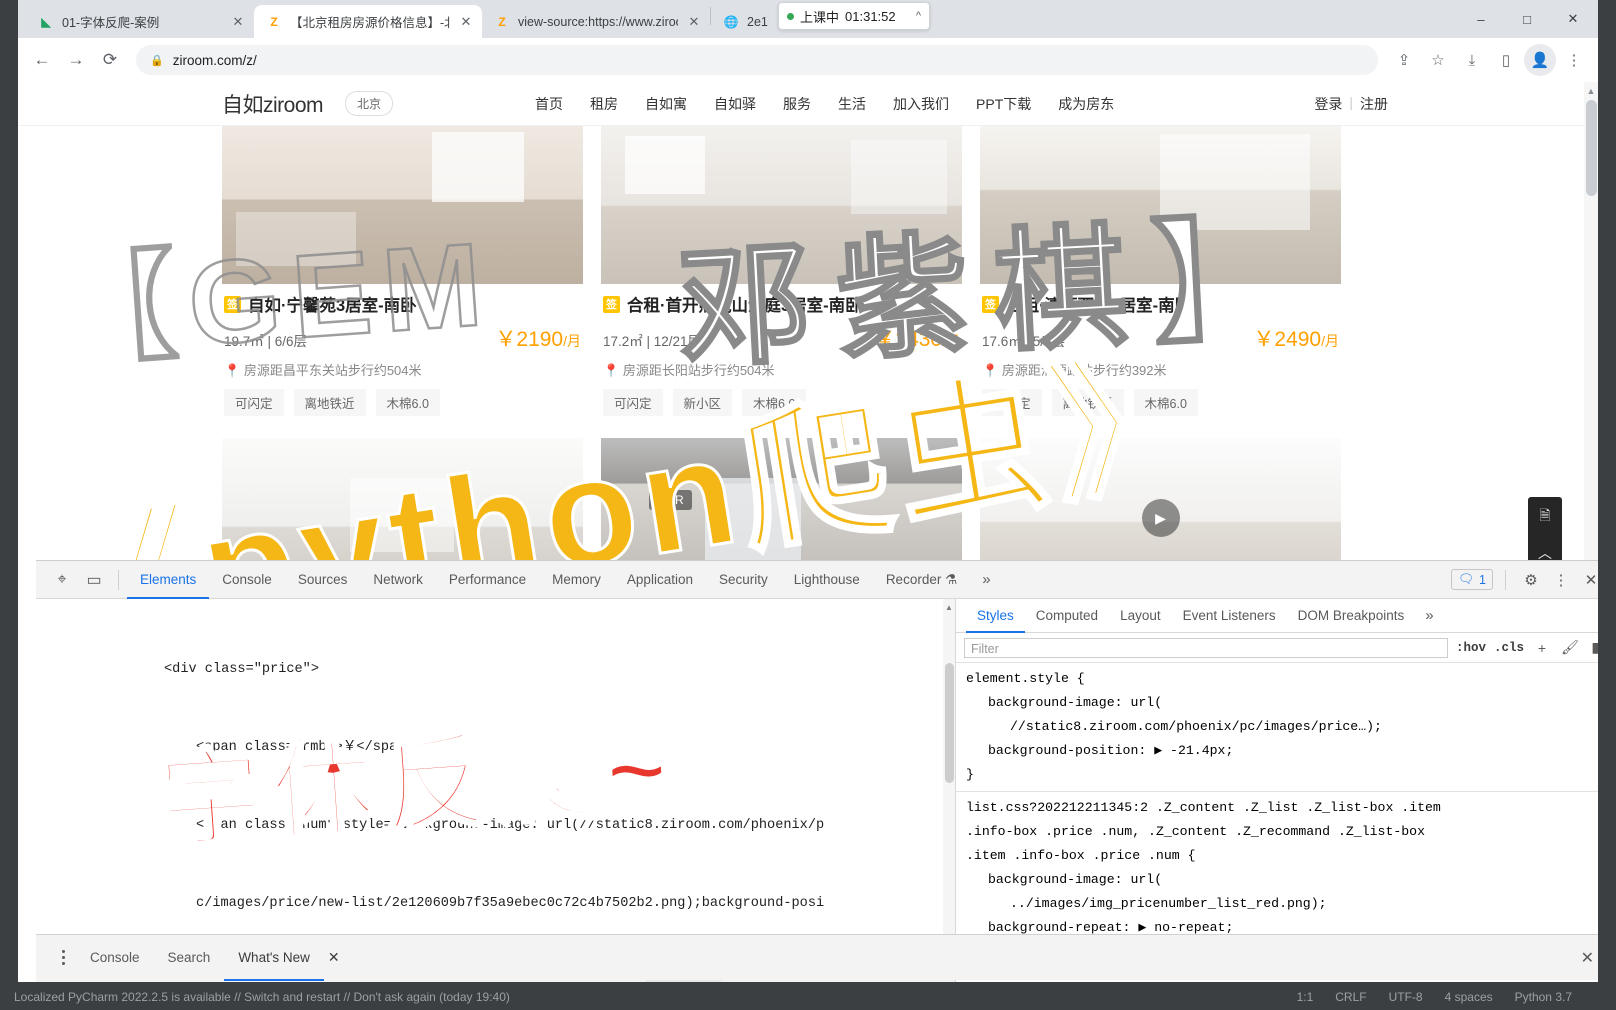 Image resolution: width=1616 pixels, height=1010 pixels. Describe the element at coordinates (576, 580) in the screenshot. I see `devtools-tab-memory: Memory` at that location.